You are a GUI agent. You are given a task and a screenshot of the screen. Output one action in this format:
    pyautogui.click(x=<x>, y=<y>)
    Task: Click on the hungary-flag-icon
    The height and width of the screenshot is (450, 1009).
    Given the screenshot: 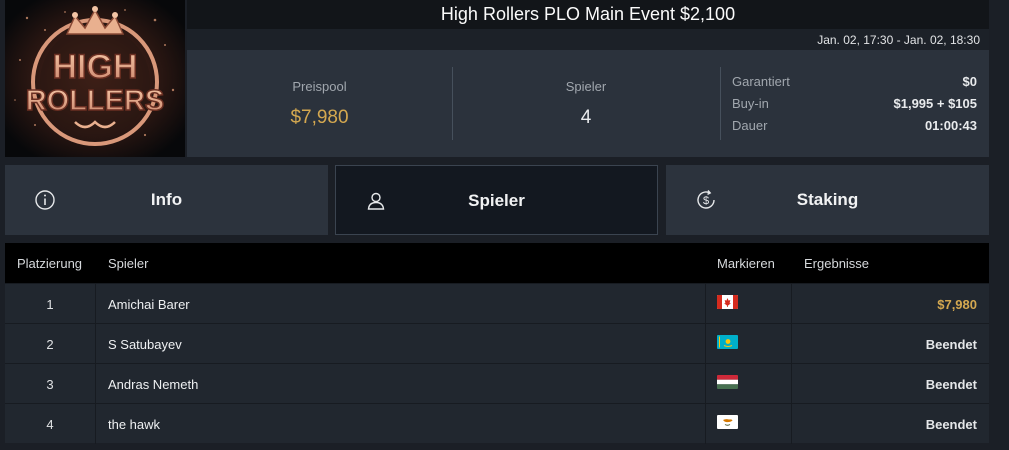 What is the action you would take?
    pyautogui.click(x=727, y=382)
    